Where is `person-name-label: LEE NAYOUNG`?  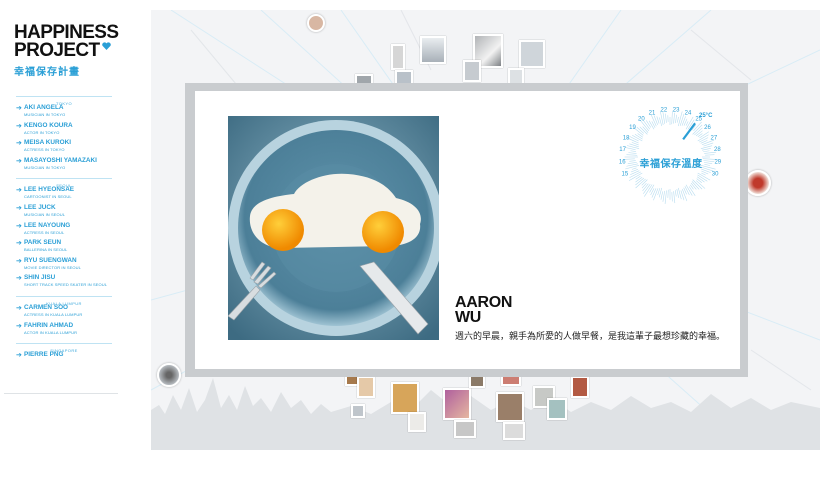
person-name-label: LEE NAYOUNG is located at coordinates (47, 225).